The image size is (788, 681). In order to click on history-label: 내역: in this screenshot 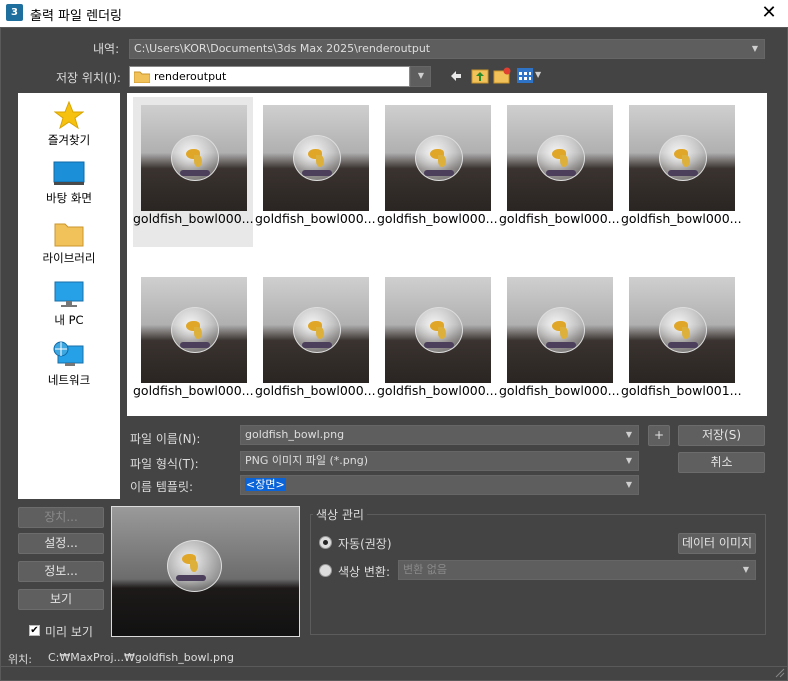, I will do `click(106, 49)`.